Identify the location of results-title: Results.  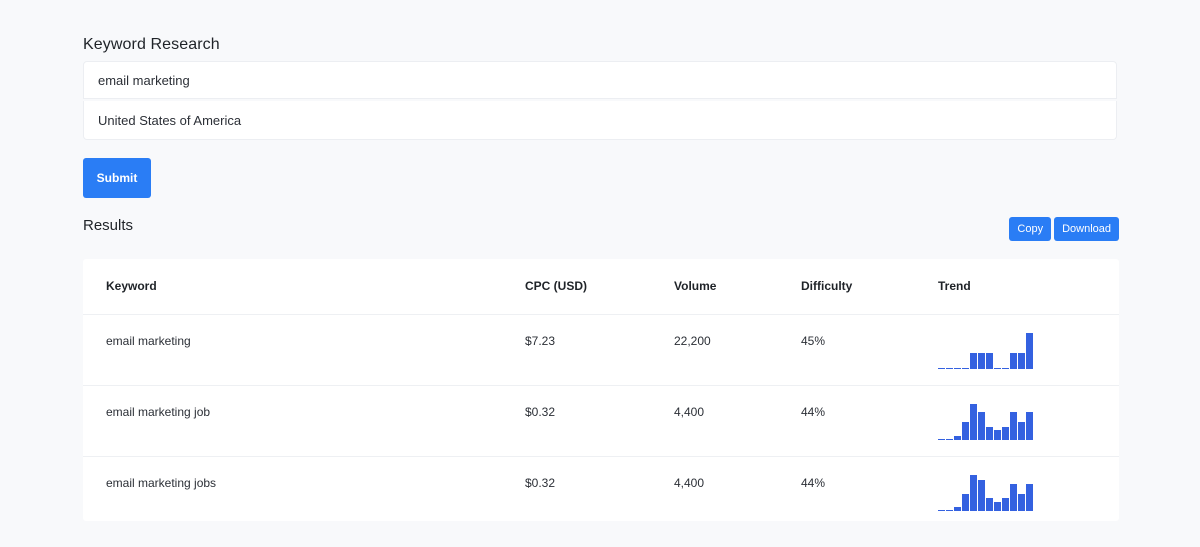
(108, 225).